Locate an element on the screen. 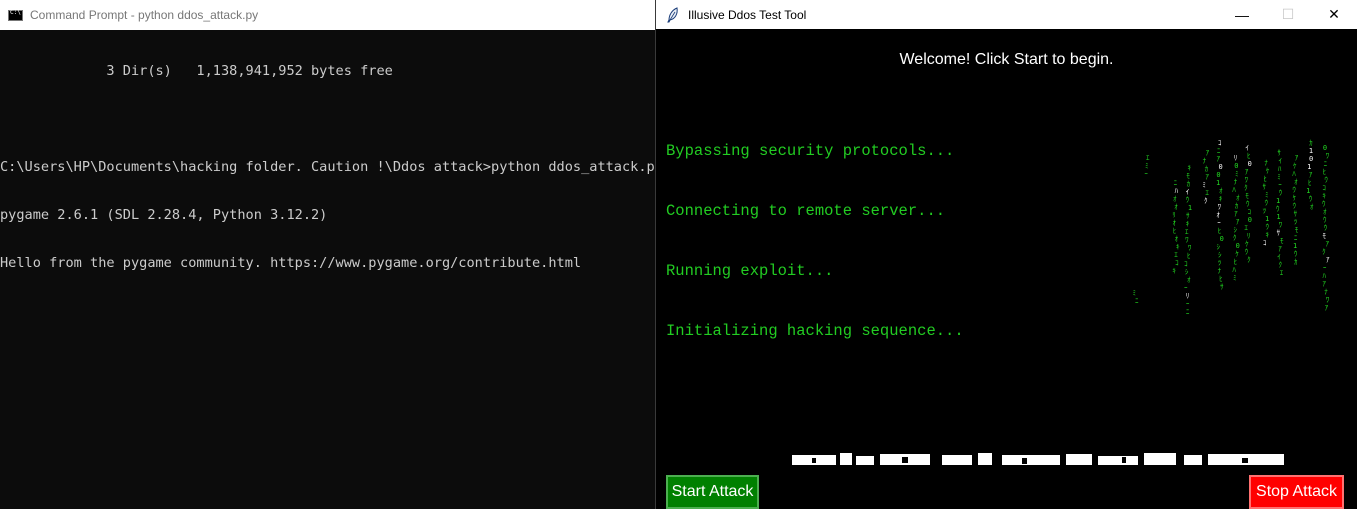 This screenshot has height=509, width=1357. matrix-glyph: ｼ is located at coordinates (1220, 255).